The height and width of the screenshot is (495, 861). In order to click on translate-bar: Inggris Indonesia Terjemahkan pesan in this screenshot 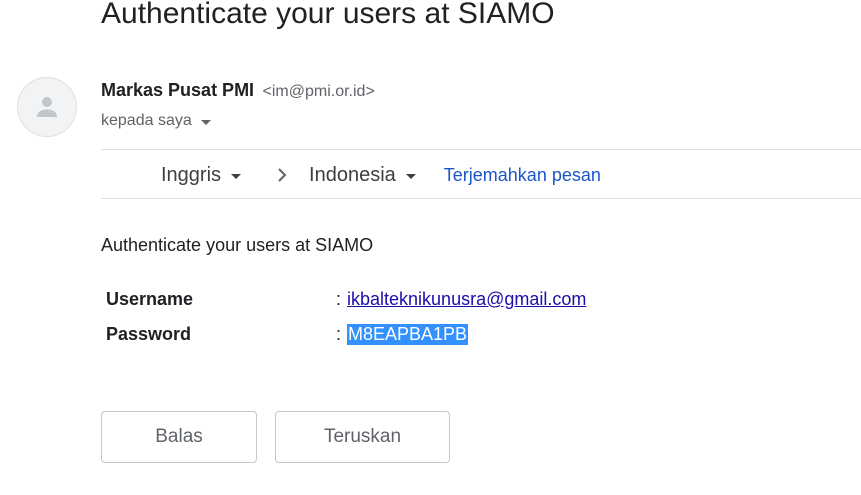, I will do `click(381, 175)`.